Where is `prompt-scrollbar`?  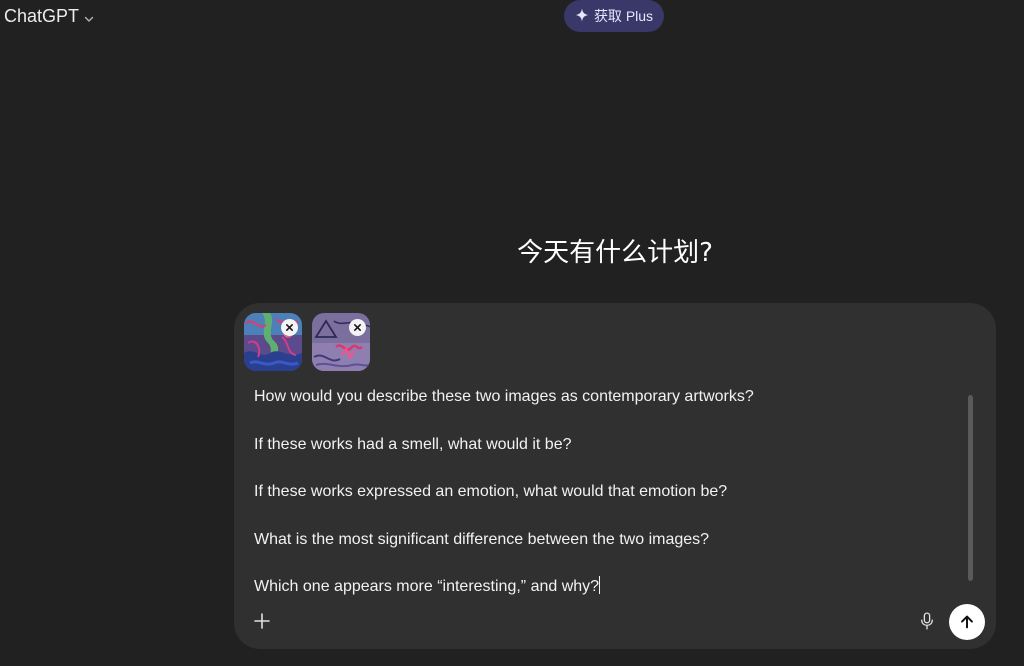 prompt-scrollbar is located at coordinates (970, 488).